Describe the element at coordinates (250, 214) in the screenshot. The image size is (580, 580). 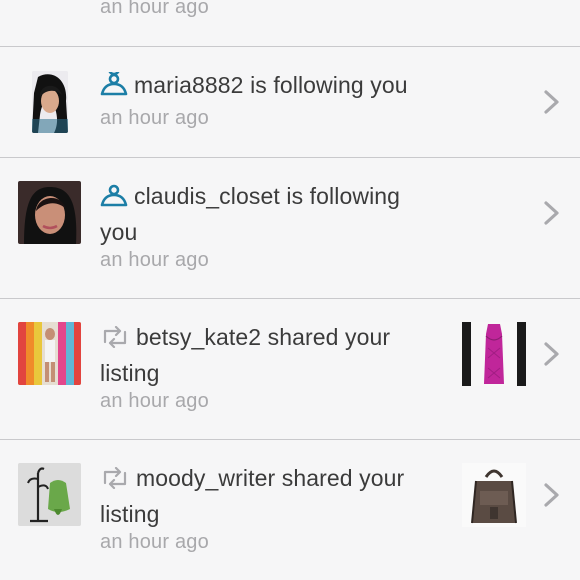
I see `notification-text: claudis_closet is following you` at that location.